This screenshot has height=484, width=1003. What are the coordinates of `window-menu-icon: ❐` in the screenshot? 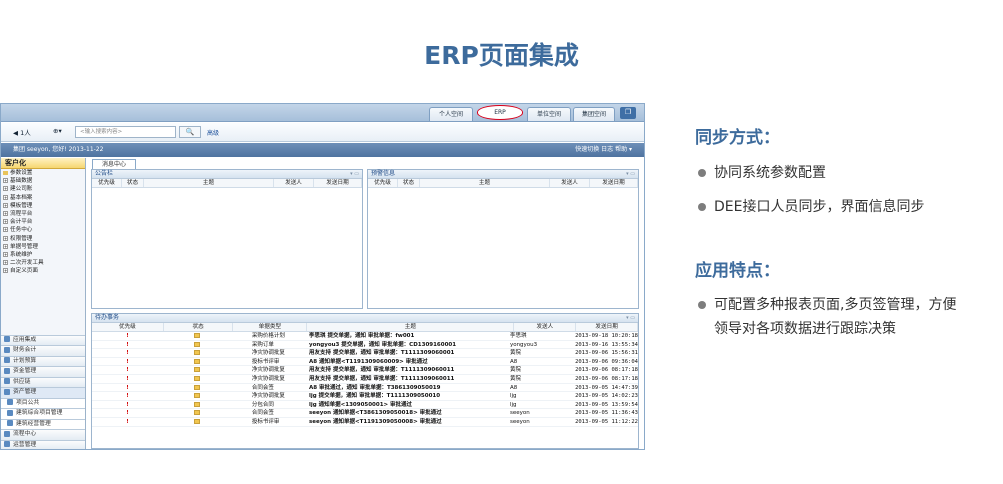 It's located at (628, 113).